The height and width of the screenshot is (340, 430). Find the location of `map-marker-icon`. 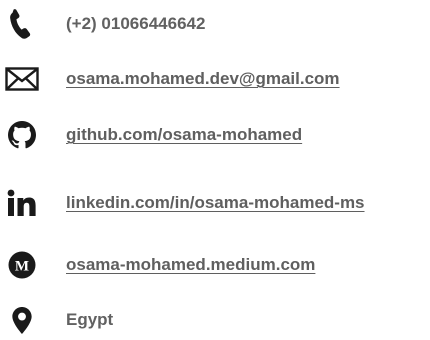

map-marker-icon is located at coordinates (22, 320).